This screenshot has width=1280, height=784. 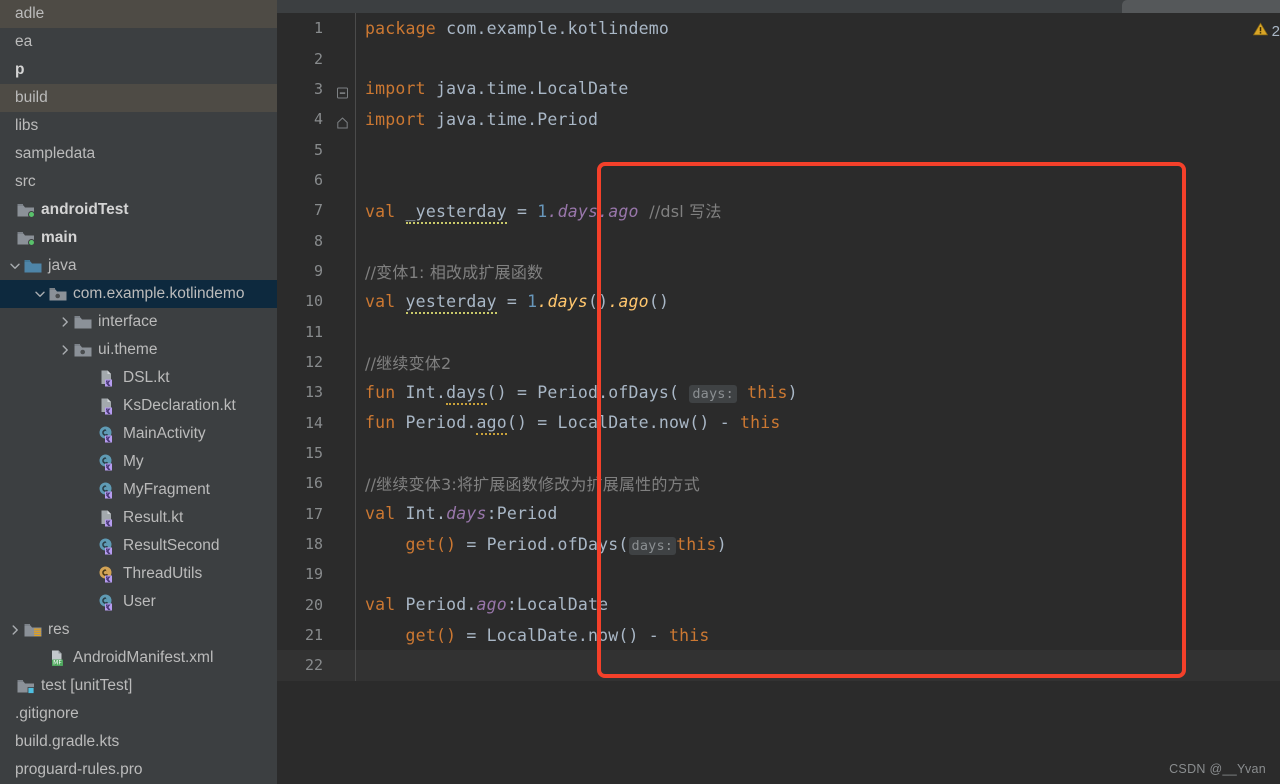 What do you see at coordinates (30, 13) in the screenshot?
I see `sidebar-item-label: adle` at bounding box center [30, 13].